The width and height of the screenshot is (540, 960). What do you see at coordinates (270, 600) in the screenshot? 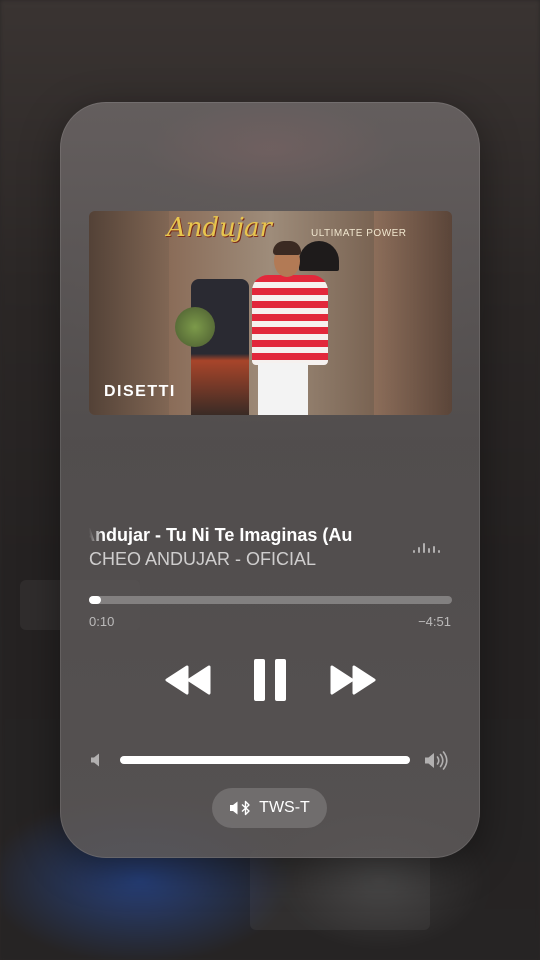
I see `progress-slider` at bounding box center [270, 600].